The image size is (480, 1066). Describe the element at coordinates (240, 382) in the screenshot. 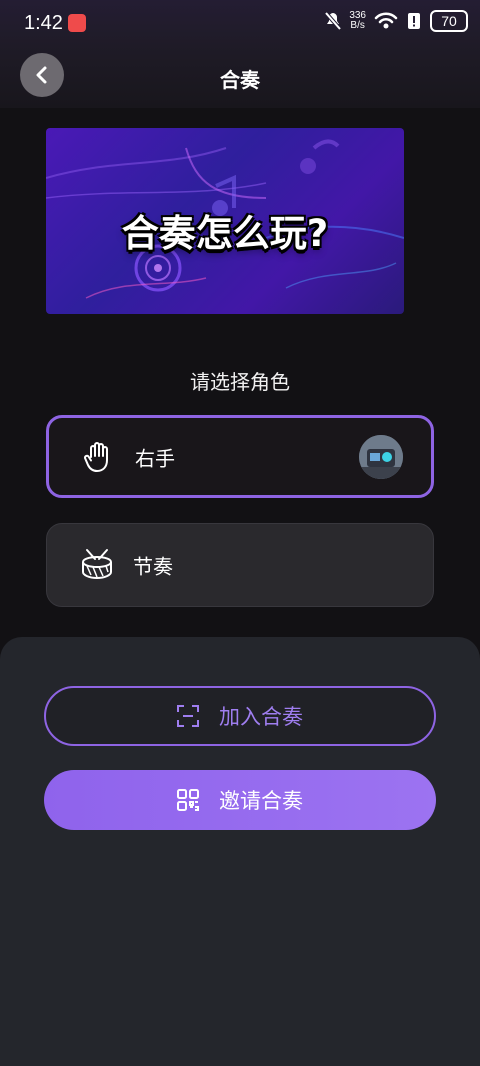

I see `role-prompt: 请选择角色` at that location.